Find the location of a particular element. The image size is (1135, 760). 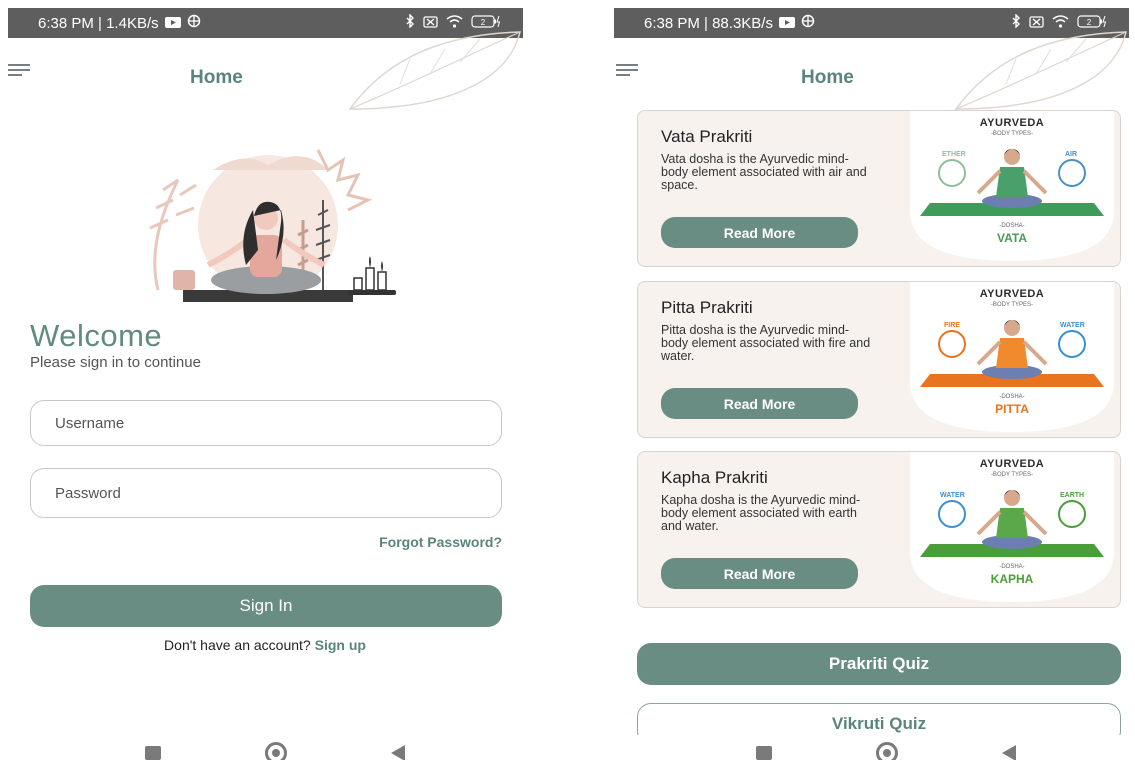

art-dosha-name: PITTA is located at coordinates (1012, 409).